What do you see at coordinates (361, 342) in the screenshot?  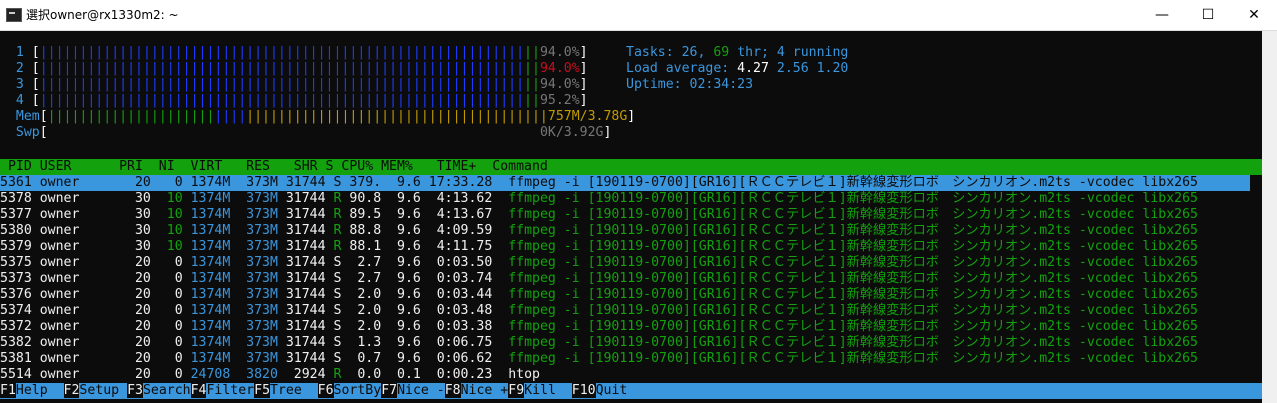 I see `process-cpu: 1.3` at bounding box center [361, 342].